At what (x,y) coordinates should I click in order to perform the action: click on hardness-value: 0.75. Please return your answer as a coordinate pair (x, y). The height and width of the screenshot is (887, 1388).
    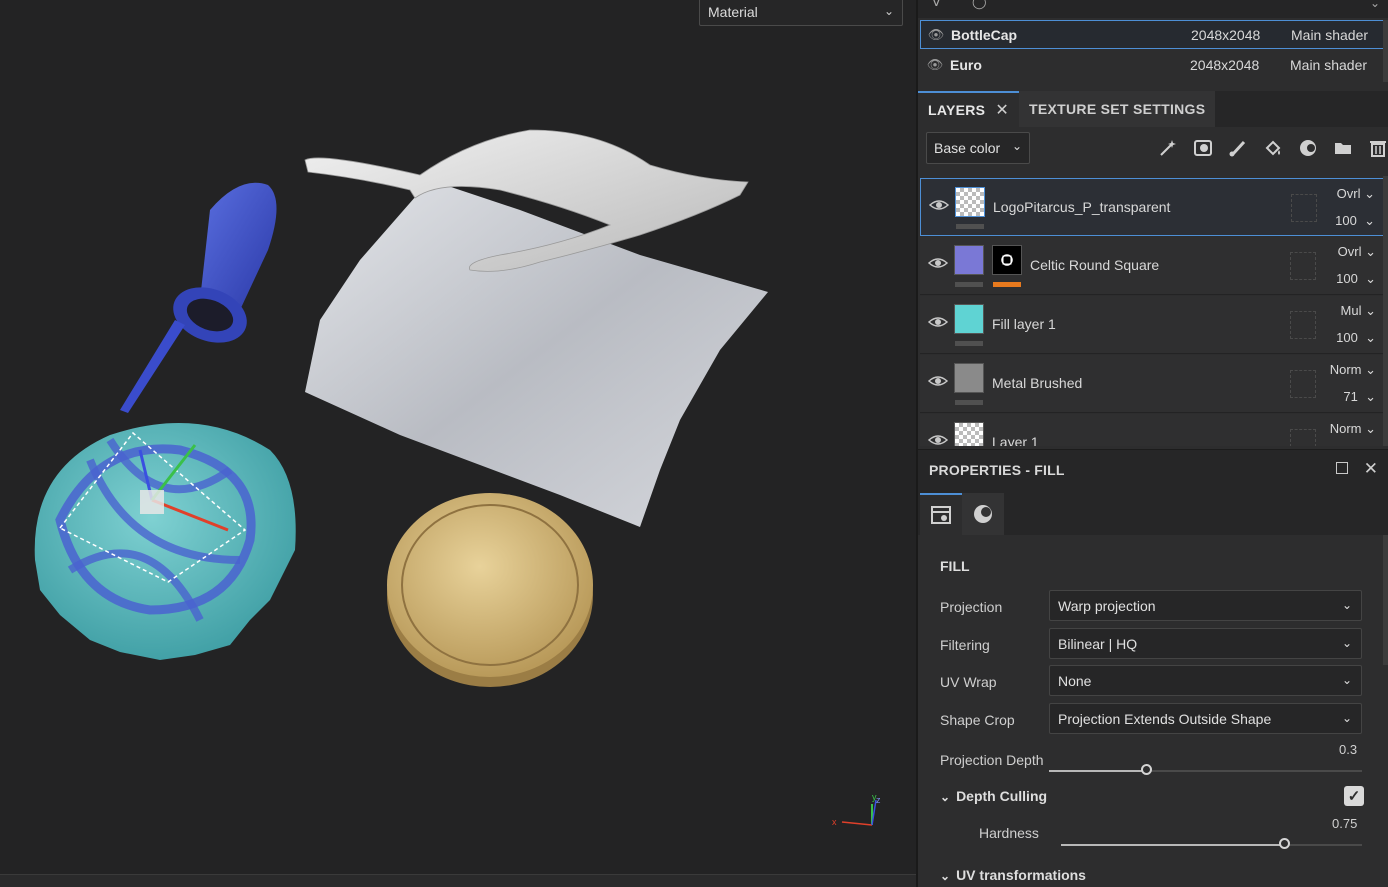
    Looking at the image, I should click on (1344, 823).